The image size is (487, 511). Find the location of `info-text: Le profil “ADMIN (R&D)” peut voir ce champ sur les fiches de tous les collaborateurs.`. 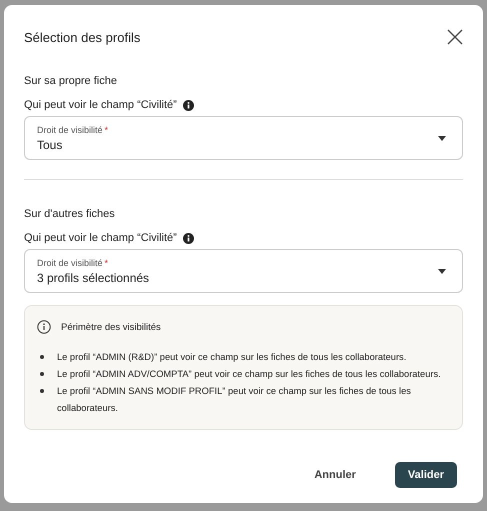

info-text: Le profil “ADMIN (R&D)” peut voir ce champ sur les fiches de tous les collaborateurs. is located at coordinates (231, 357).